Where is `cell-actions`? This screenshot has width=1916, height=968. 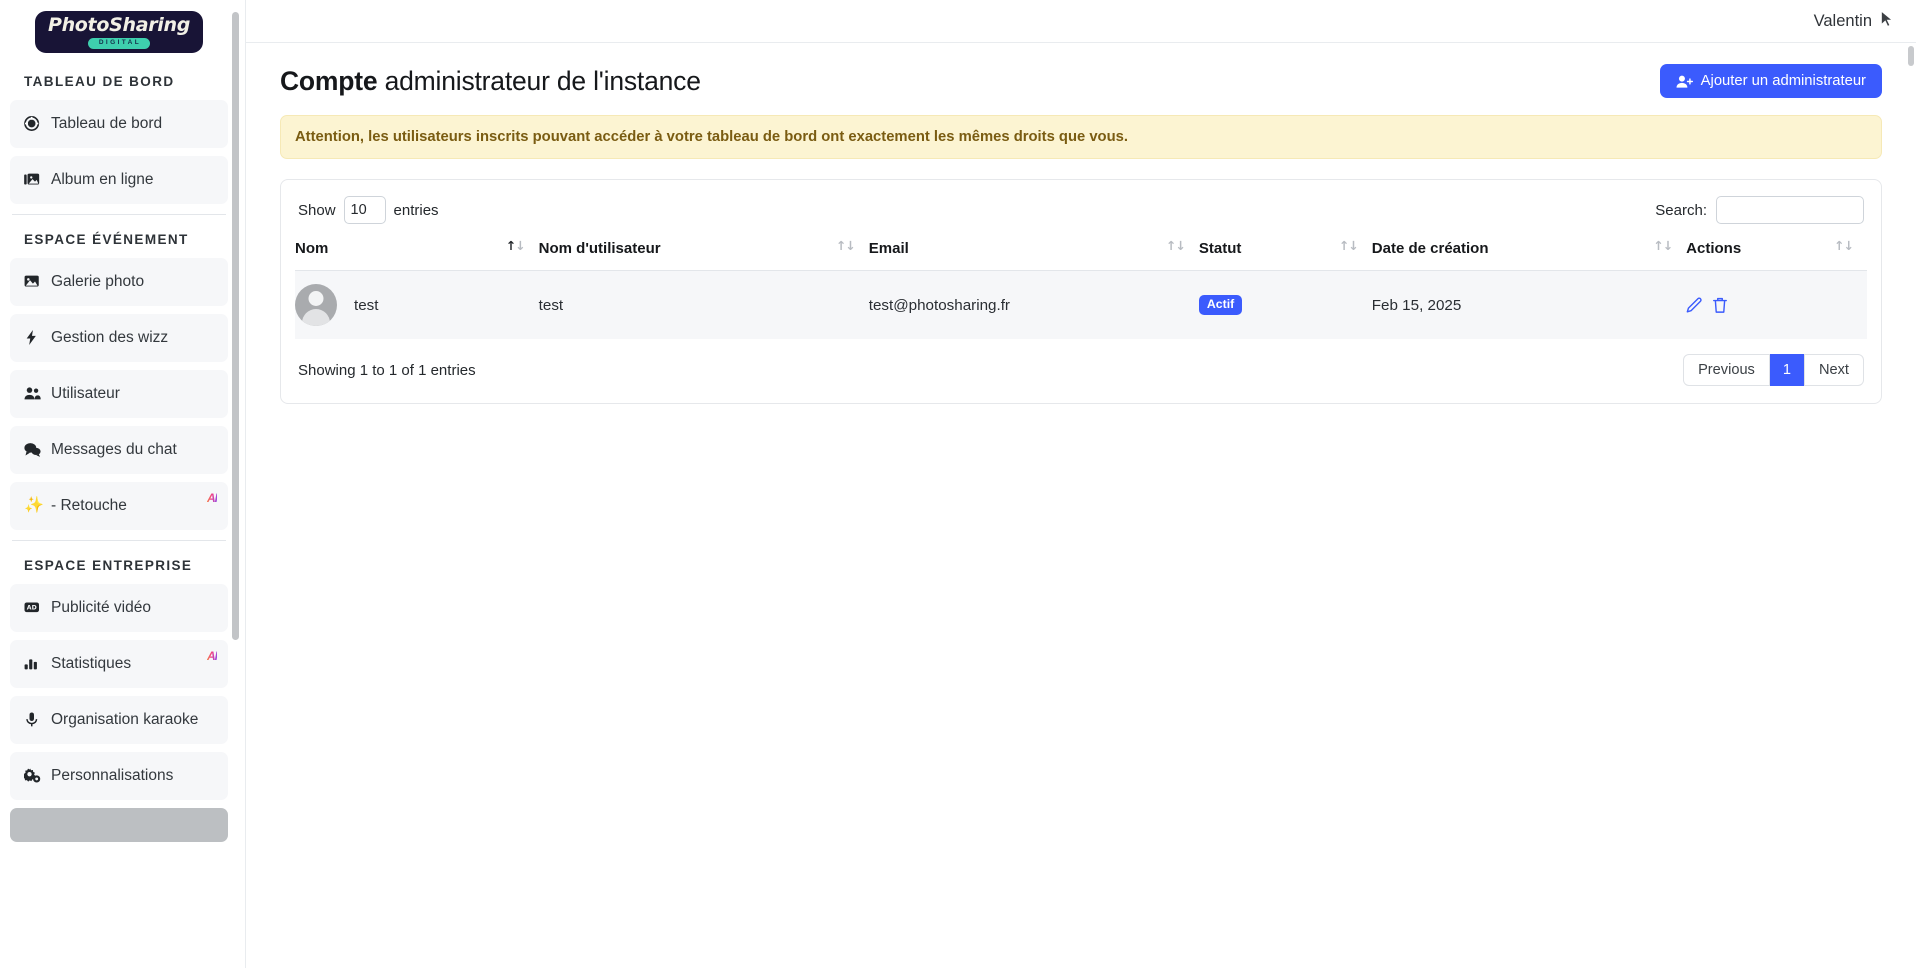
cell-actions is located at coordinates (1776, 304).